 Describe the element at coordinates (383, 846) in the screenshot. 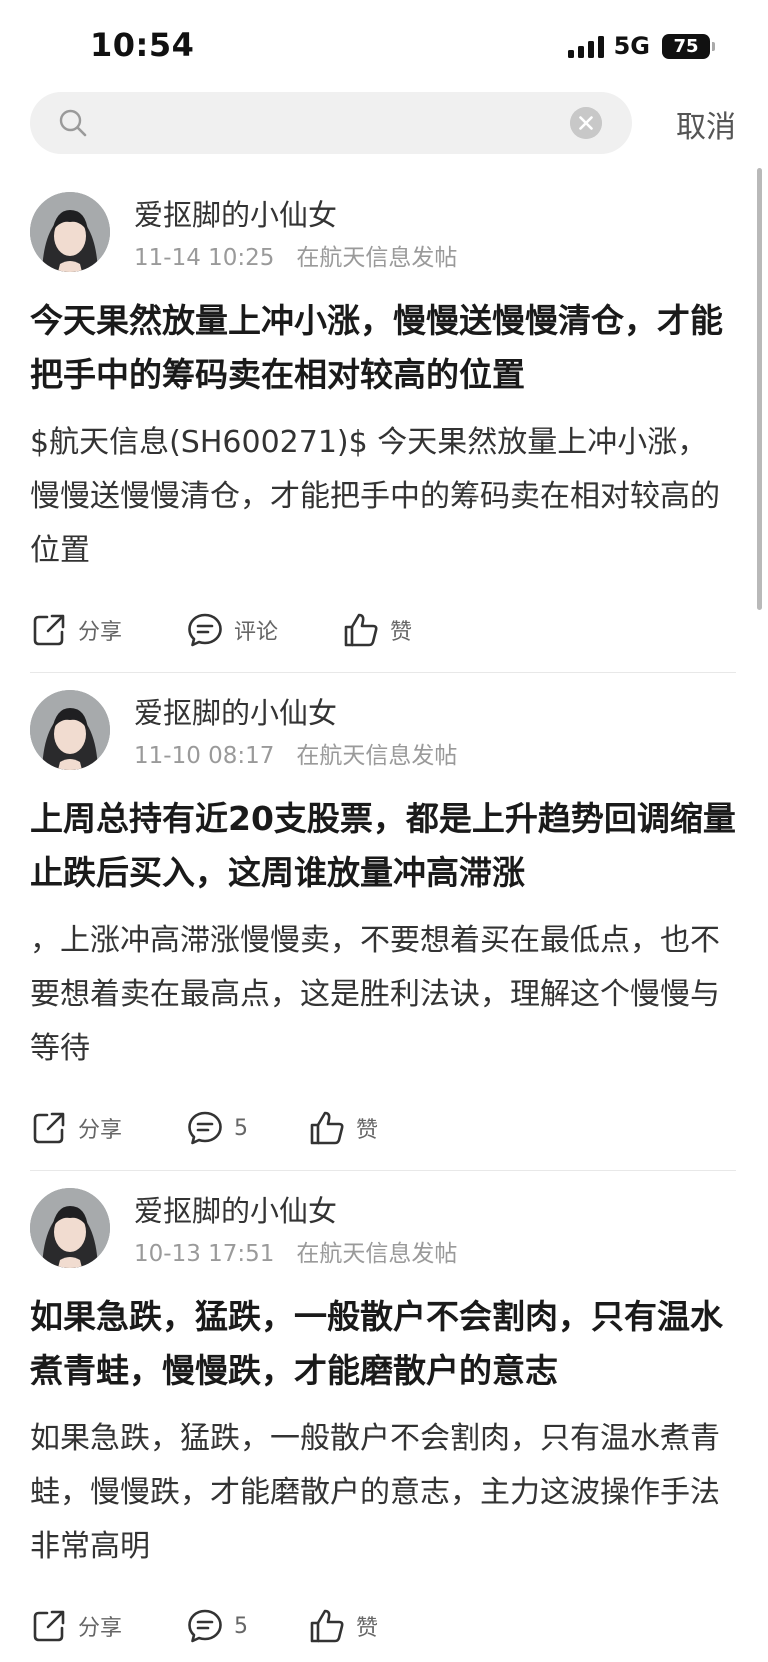

I see `post-title: 上周总持有近20支股票，都是上升趋势回调缩量止跌后买入，这周谁放量冲高滞涨` at that location.